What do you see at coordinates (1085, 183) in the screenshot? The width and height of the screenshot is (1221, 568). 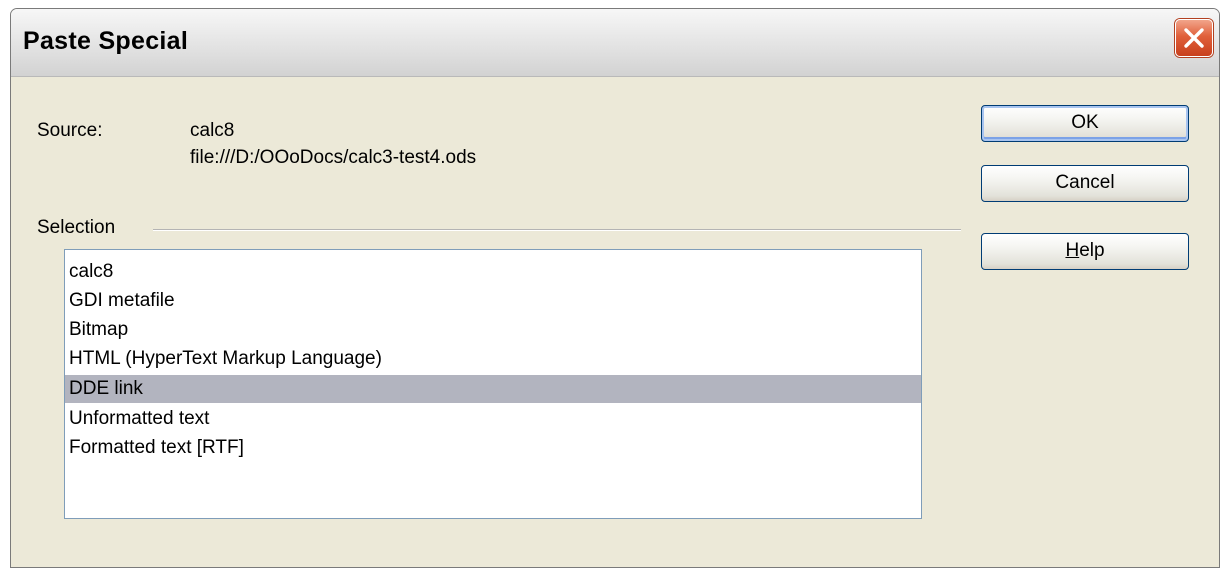 I see `cancel-button: Cancel` at bounding box center [1085, 183].